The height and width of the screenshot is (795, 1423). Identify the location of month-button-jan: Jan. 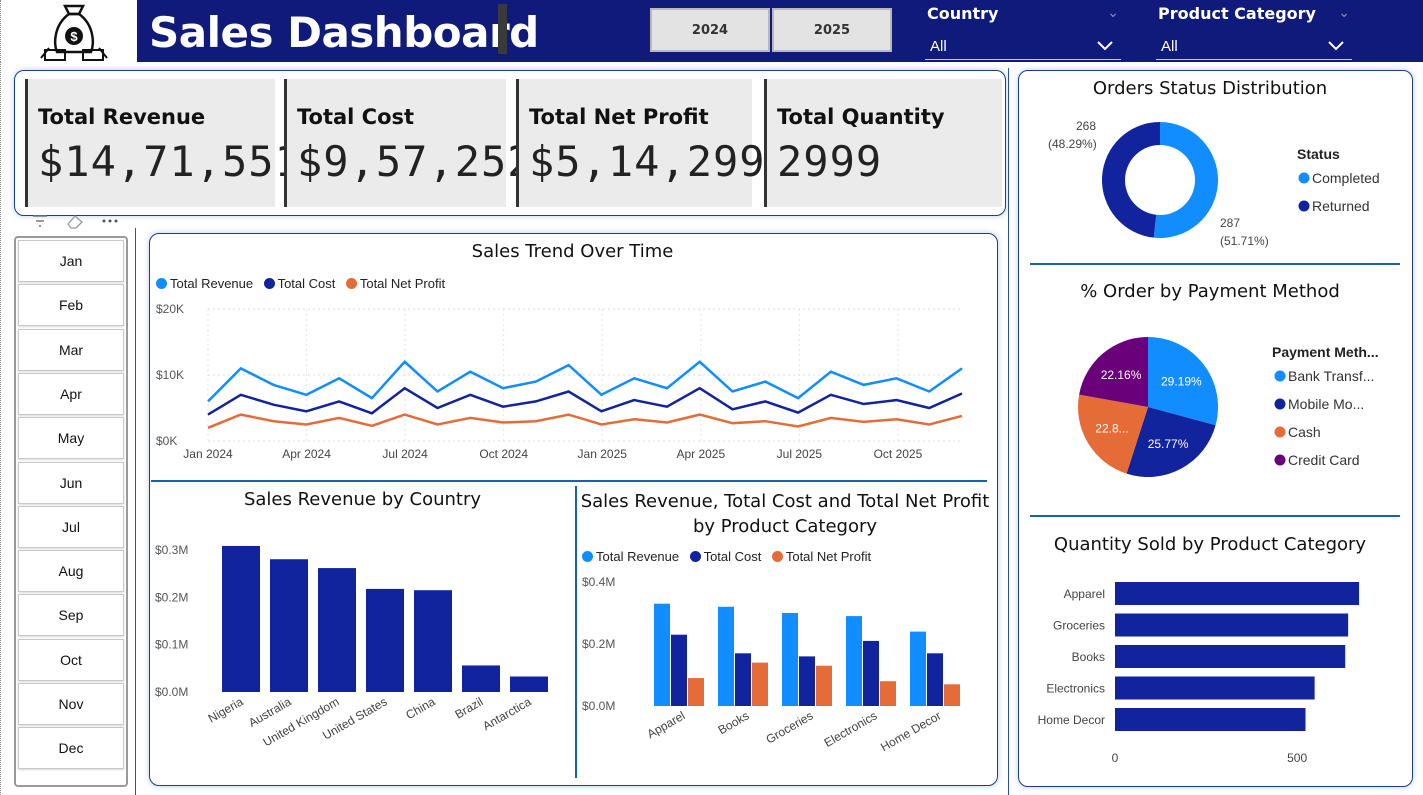
(71, 261).